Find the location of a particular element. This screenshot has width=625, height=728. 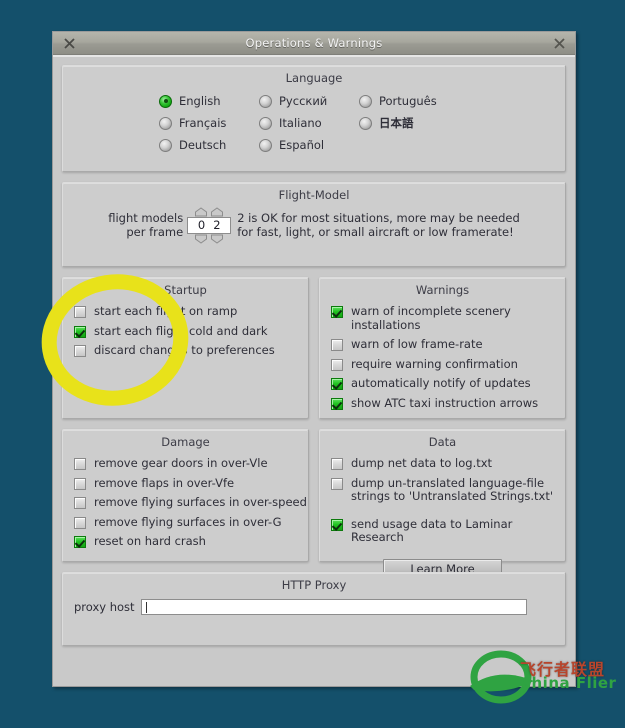

stepper-down-arrows is located at coordinates (209, 239).